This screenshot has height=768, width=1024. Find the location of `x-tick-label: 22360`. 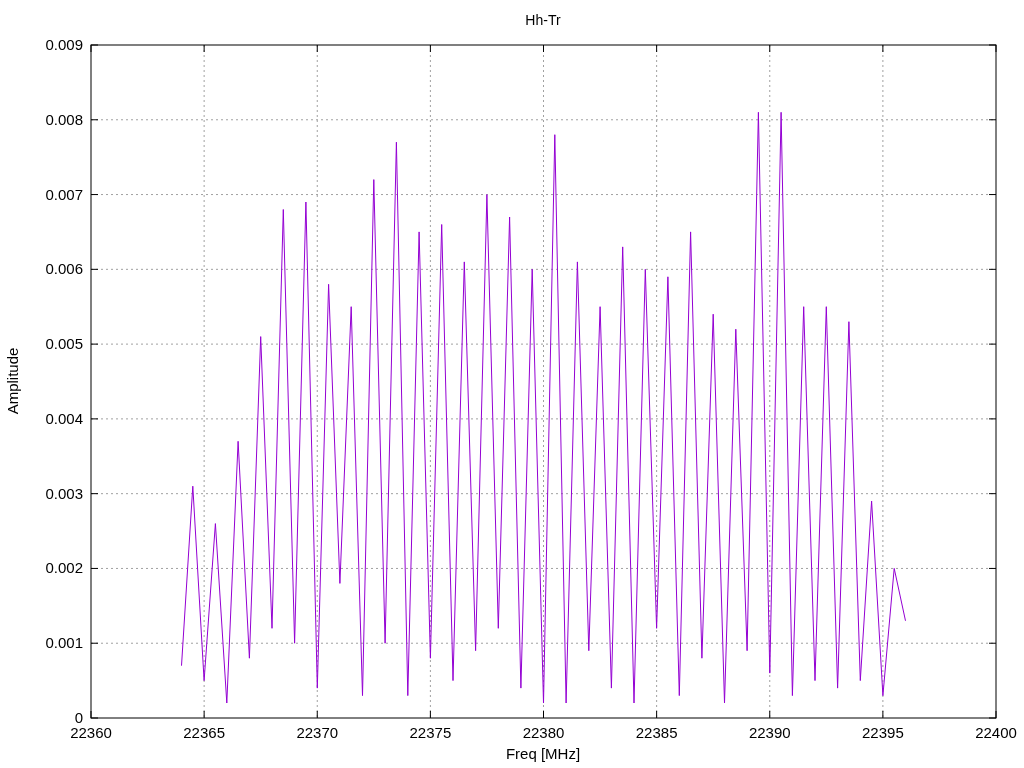

x-tick-label: 22360 is located at coordinates (91, 732).